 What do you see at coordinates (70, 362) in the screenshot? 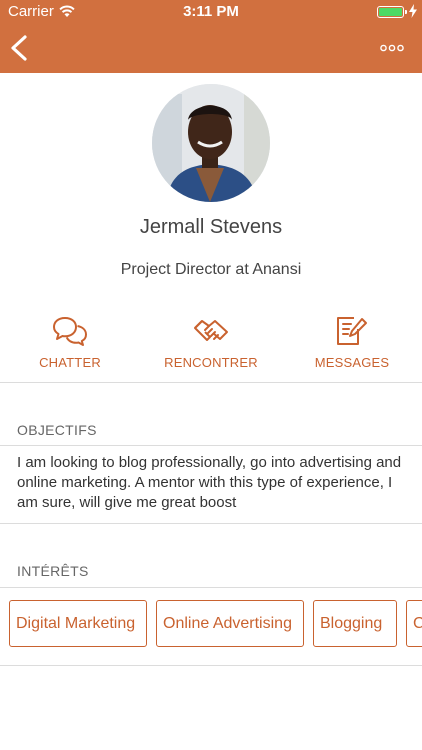
I see `chat-button-label: CHATTER` at bounding box center [70, 362].